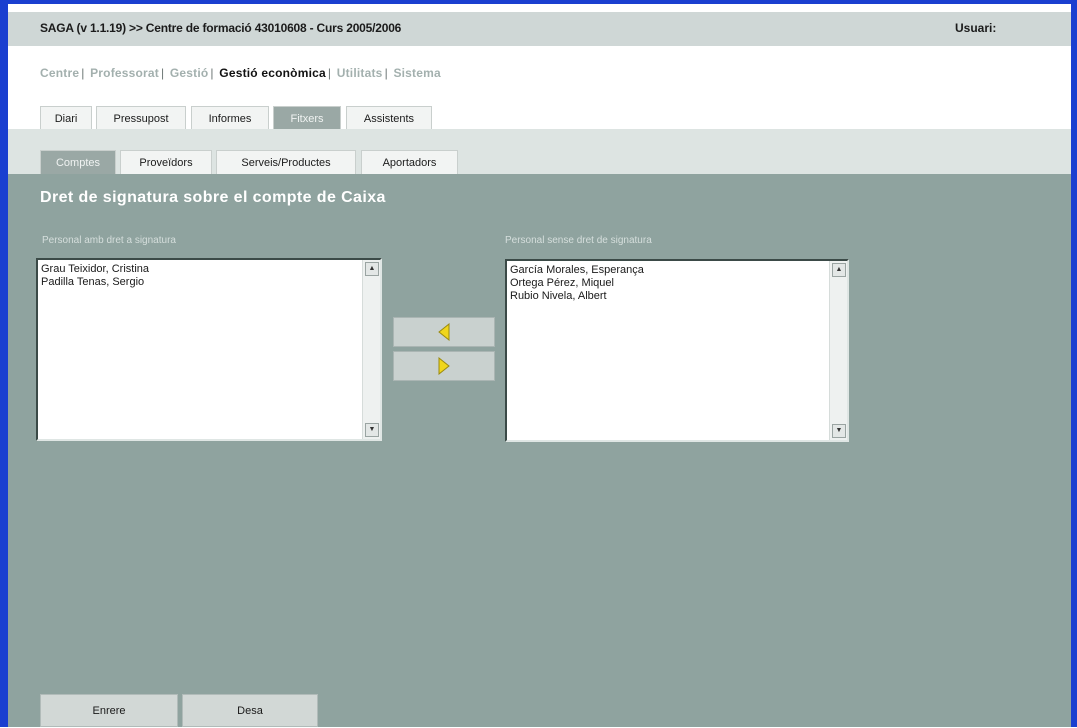  Describe the element at coordinates (389, 118) in the screenshot. I see `tab-assistents: Assistents` at that location.